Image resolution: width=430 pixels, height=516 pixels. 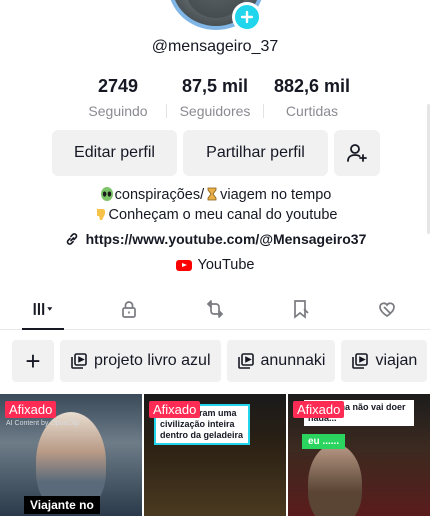 I want to click on add-friends-button, so click(x=357, y=153).